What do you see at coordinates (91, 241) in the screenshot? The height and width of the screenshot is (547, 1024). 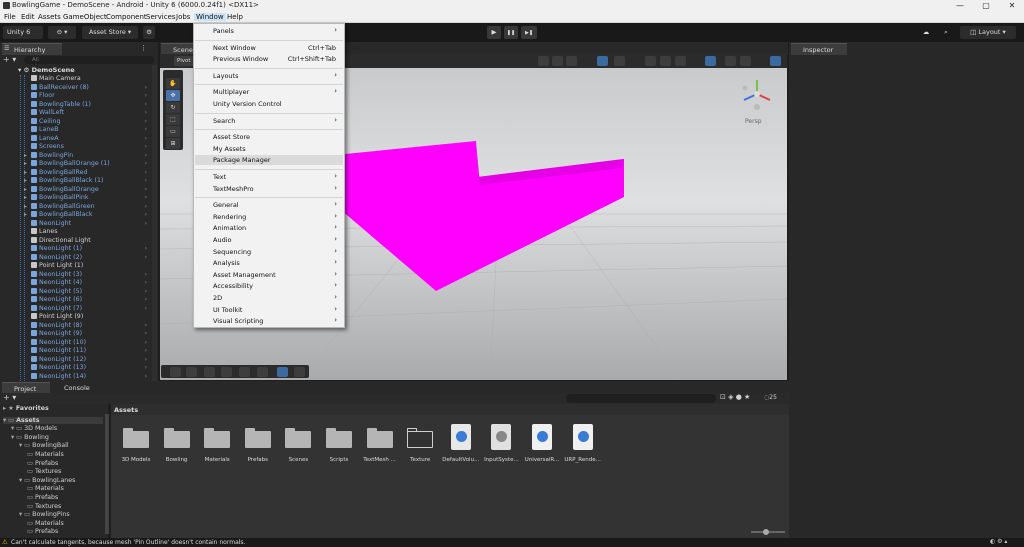 I see `hierarchy-item: Directional Light` at bounding box center [91, 241].